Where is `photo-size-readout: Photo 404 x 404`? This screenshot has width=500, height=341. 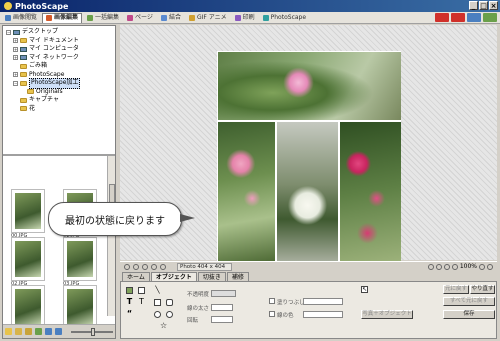
photo-size-readout: Photo 404 x 404 is located at coordinates (204, 267).